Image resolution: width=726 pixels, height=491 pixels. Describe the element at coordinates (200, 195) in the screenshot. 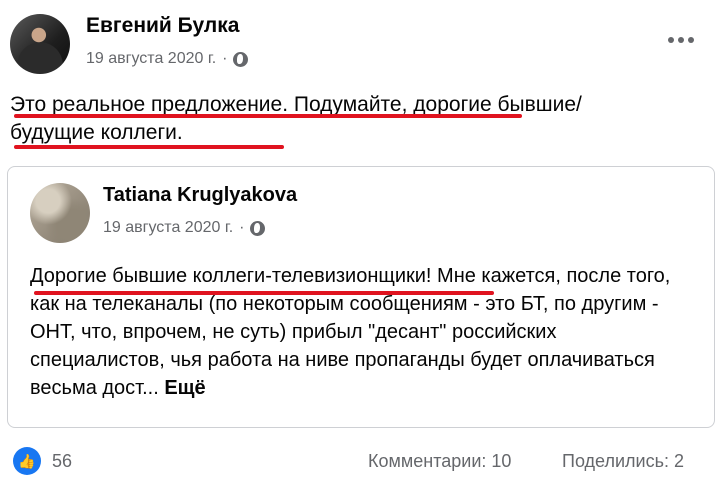

I see `shared-author-name: Tatiana Kruglyakova` at that location.